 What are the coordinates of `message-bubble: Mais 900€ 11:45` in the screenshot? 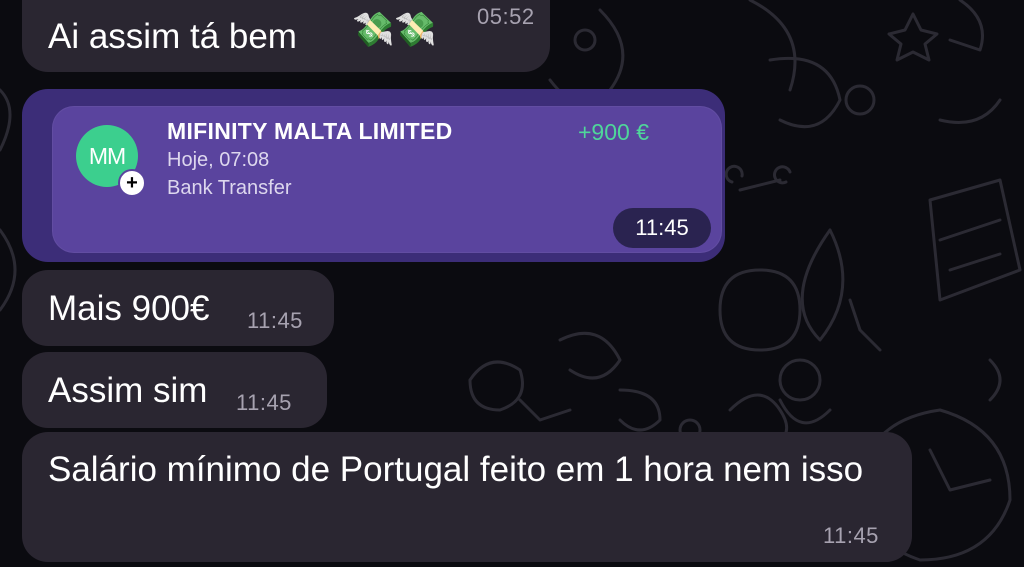 It's located at (178, 308).